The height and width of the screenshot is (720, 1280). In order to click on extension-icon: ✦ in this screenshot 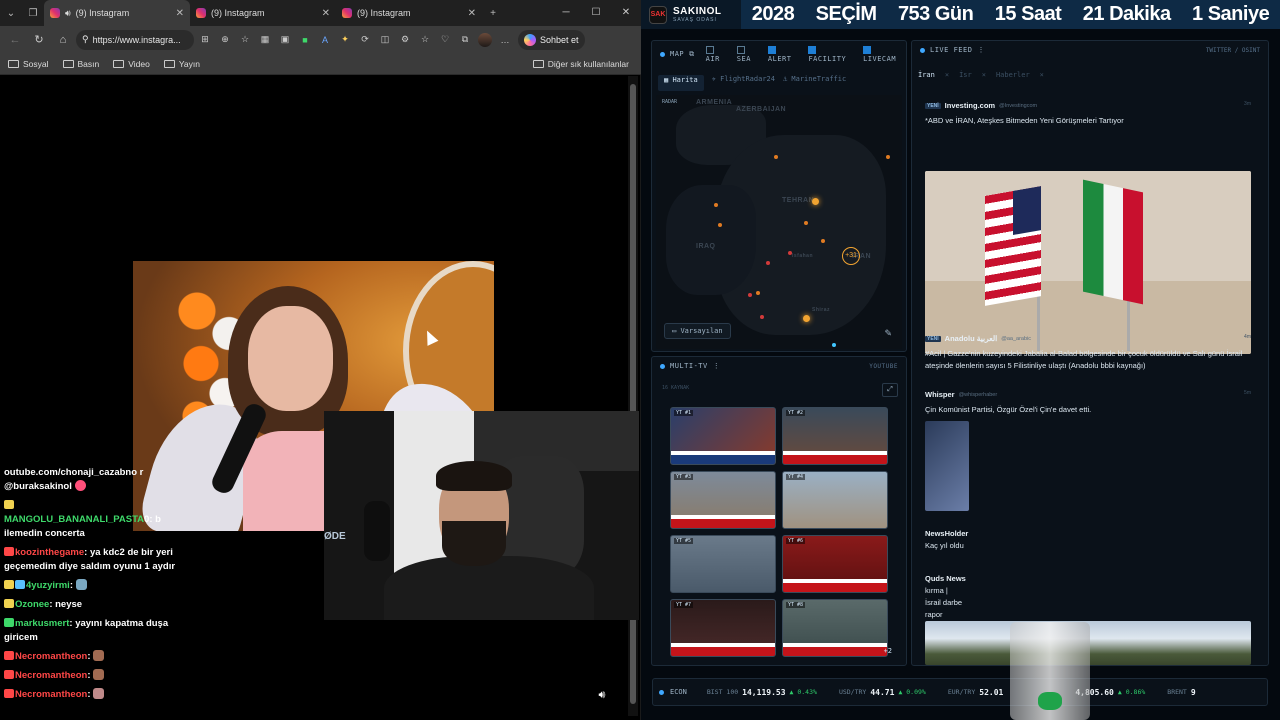, I will do `click(345, 40)`.